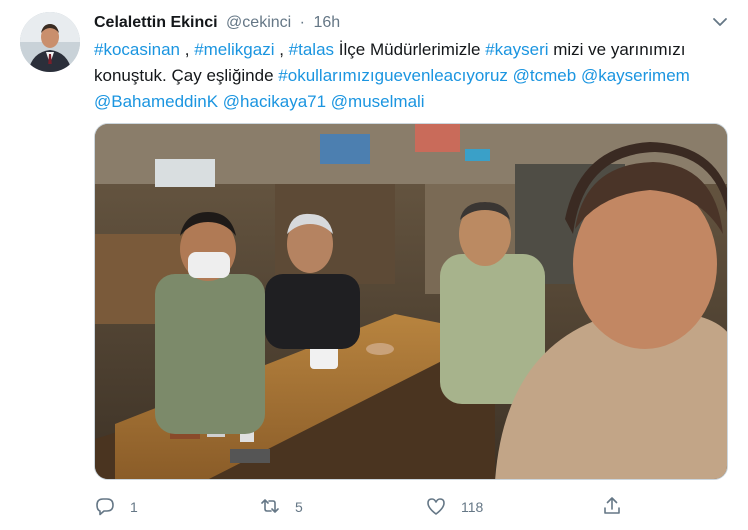  I want to click on mention-link: @kayserimem, so click(635, 75).